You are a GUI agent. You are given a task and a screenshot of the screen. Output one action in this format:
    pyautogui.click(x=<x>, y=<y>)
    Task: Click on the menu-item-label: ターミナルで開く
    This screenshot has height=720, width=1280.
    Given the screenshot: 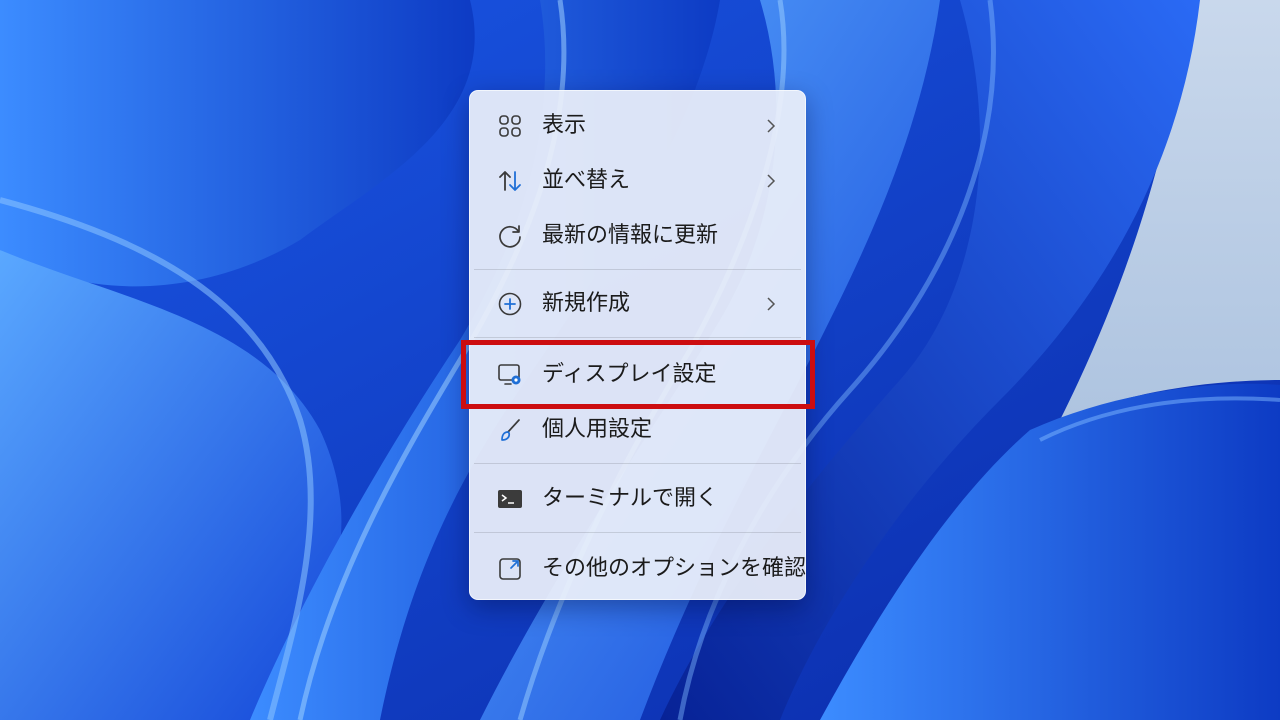 What is the action you would take?
    pyautogui.click(x=630, y=498)
    